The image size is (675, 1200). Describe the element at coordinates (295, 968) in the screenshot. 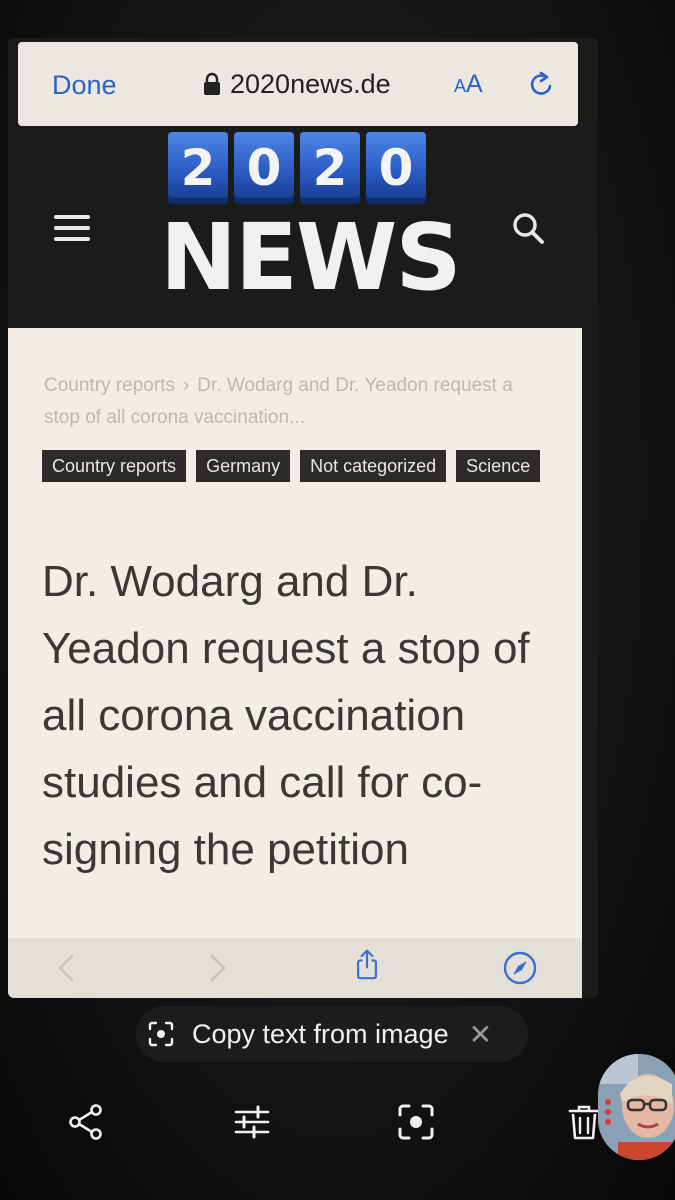

I see `browser-toolbar` at that location.